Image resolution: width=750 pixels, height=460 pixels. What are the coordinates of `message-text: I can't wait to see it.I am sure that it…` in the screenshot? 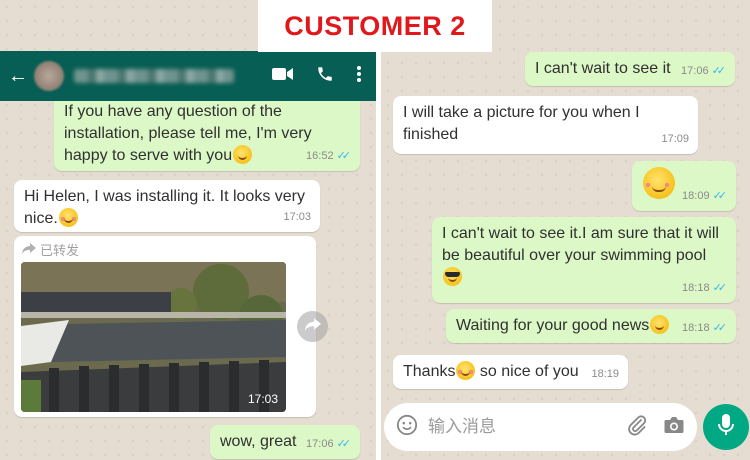 It's located at (580, 244).